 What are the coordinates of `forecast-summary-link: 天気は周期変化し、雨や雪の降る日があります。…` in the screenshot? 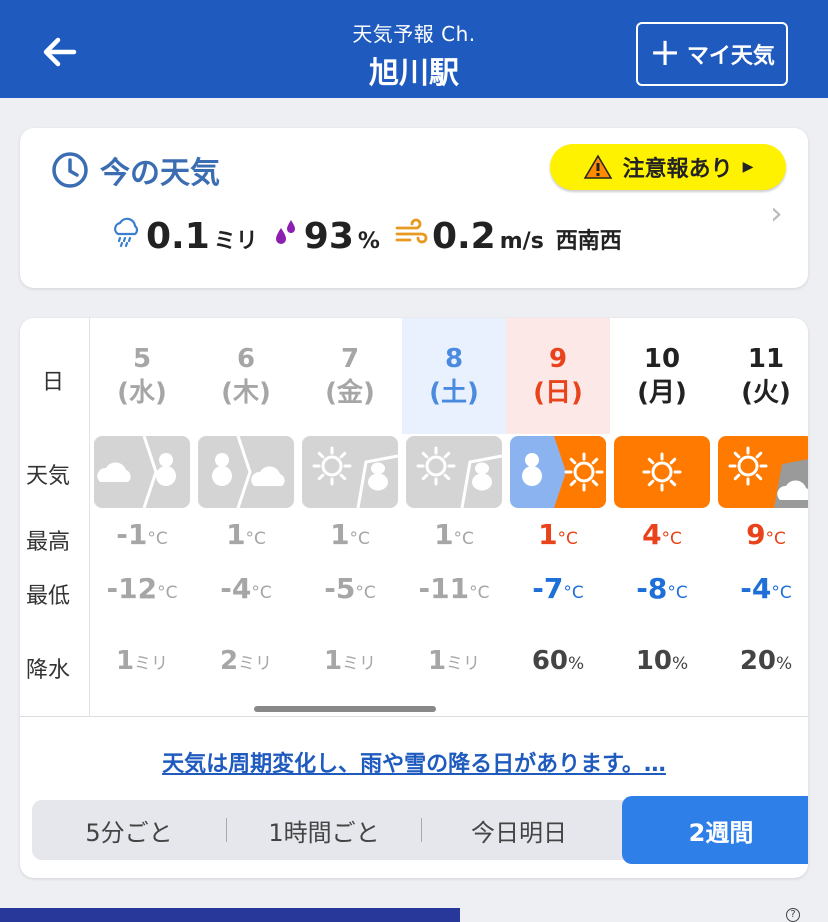 It's located at (414, 762).